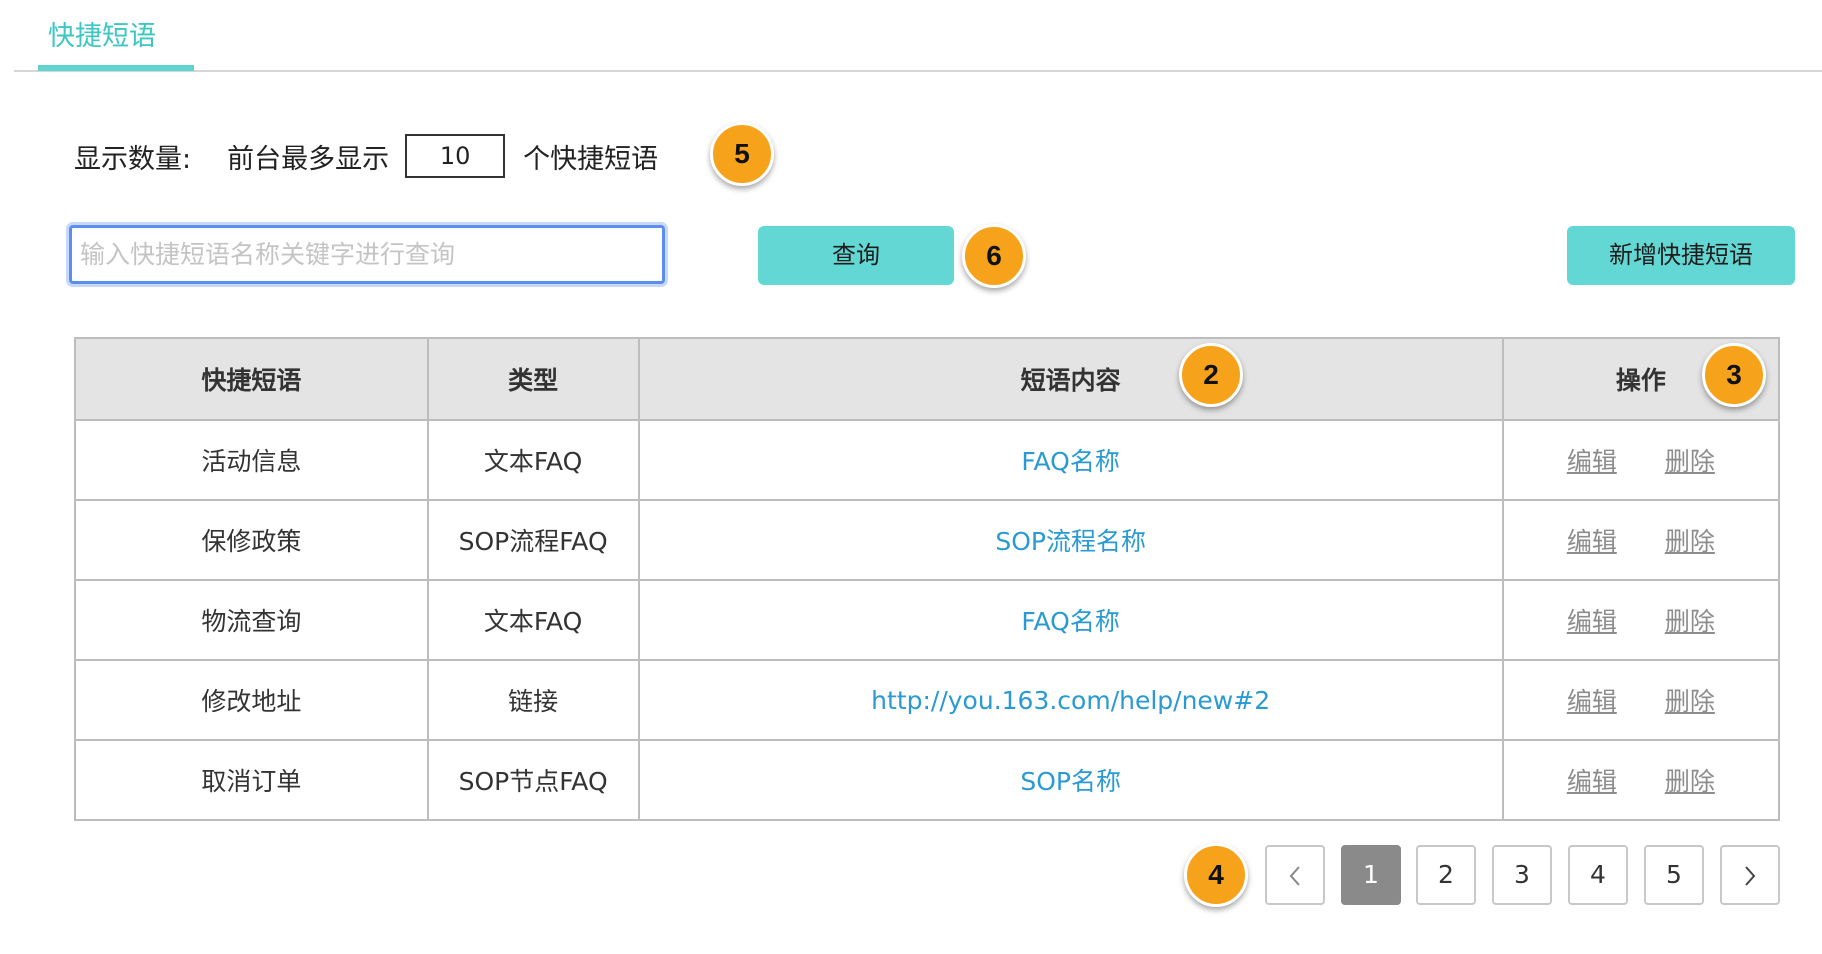 Image resolution: width=1822 pixels, height=954 pixels. Describe the element at coordinates (1674, 875) in the screenshot. I see `pagination-page-5: 5` at that location.